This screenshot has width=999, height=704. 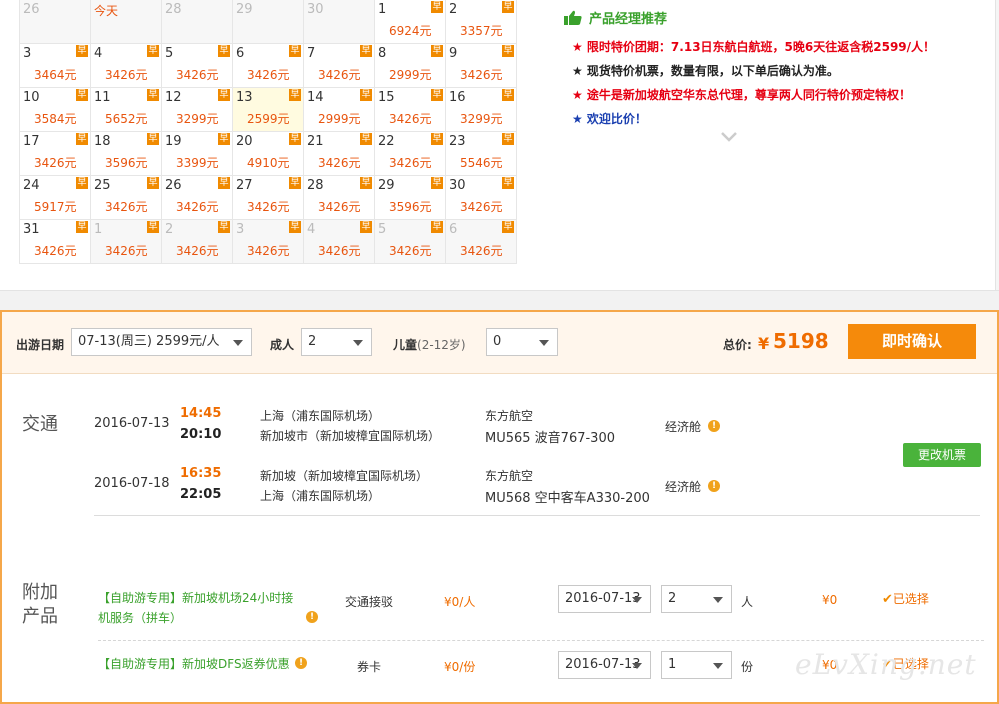 What do you see at coordinates (268, 22) in the screenshot?
I see `calendar-day-cell: 29` at bounding box center [268, 22].